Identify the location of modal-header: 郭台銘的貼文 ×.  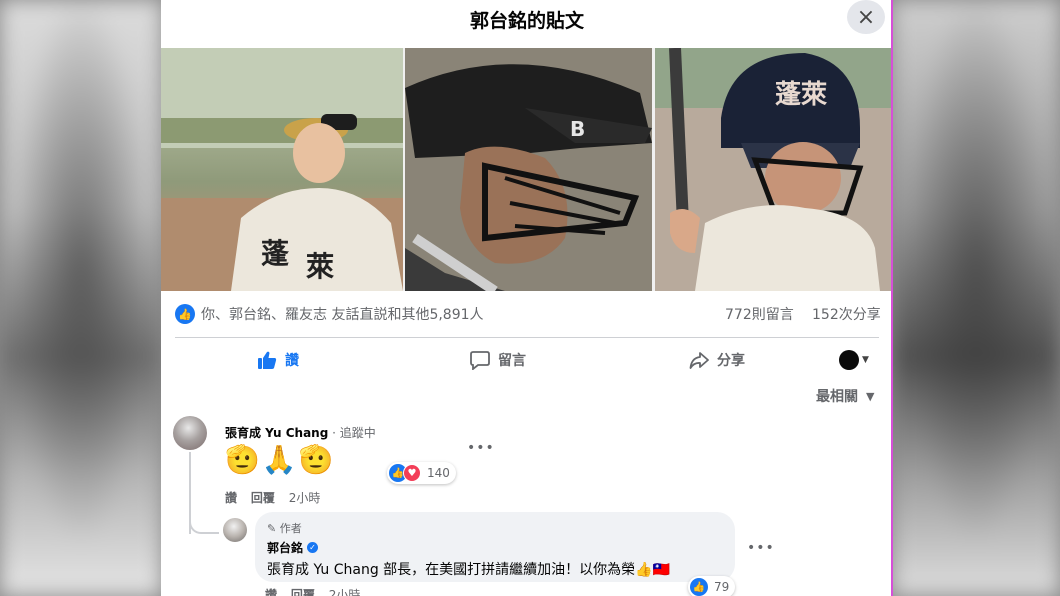
(526, 24).